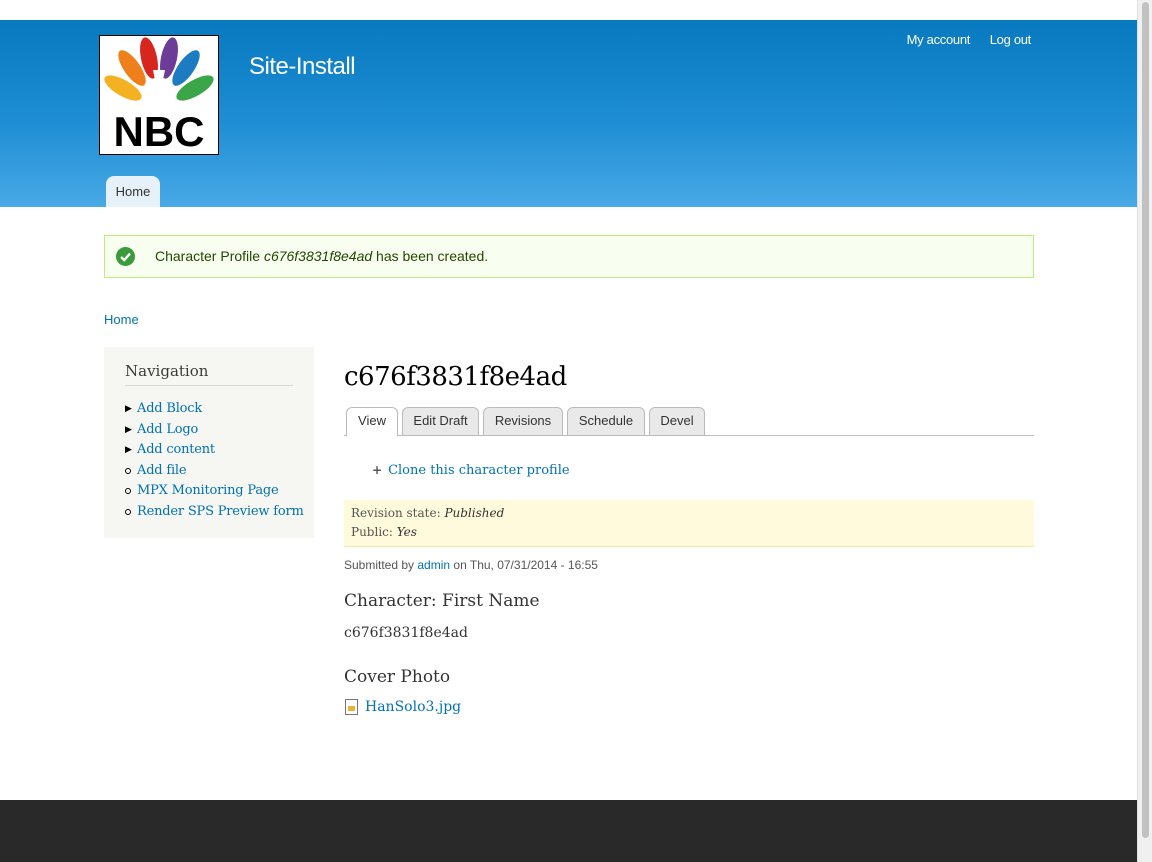 Image resolution: width=1152 pixels, height=862 pixels. What do you see at coordinates (318, 256) in the screenshot?
I see `message-node-id: c676f3831f8e4ad` at bounding box center [318, 256].